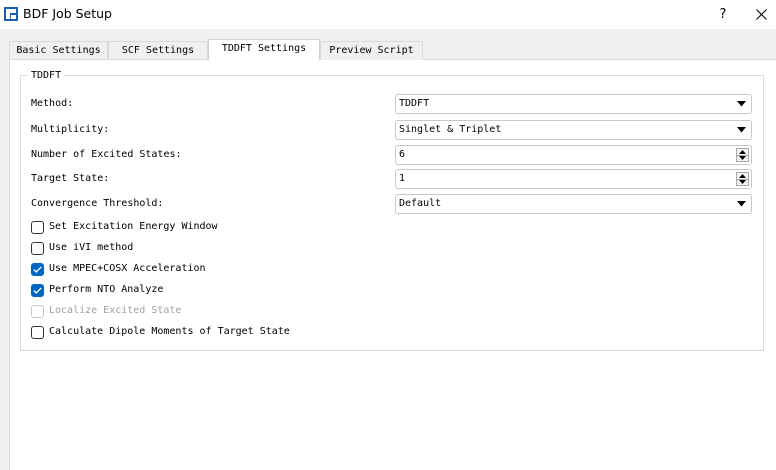 Image resolution: width=776 pixels, height=470 pixels. I want to click on help-button: ?, so click(723, 14).